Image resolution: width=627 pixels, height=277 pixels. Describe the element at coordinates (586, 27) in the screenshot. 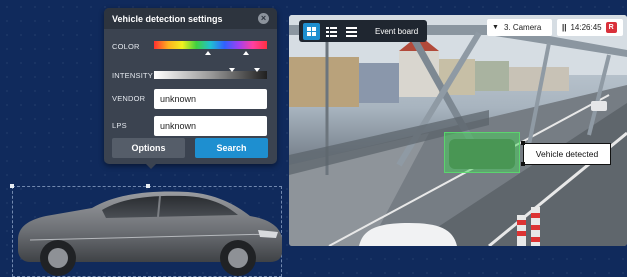

I see `time-display: 14:26:45` at that location.